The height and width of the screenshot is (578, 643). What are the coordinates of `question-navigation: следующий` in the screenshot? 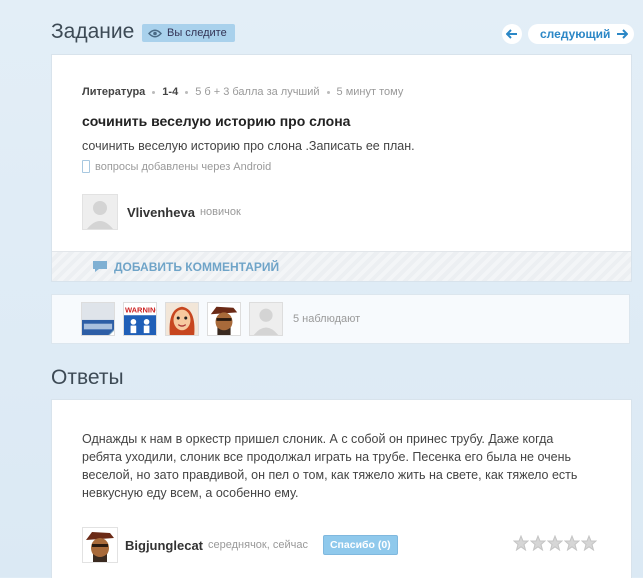 It's located at (568, 34).